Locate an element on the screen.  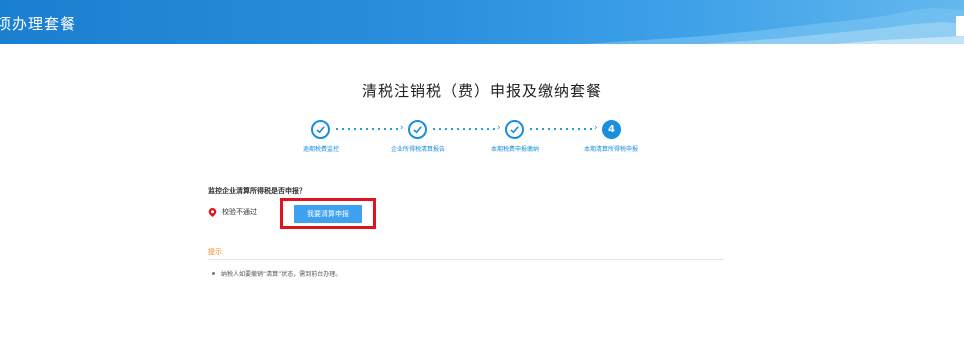
step-4-number: 4 is located at coordinates (611, 129).